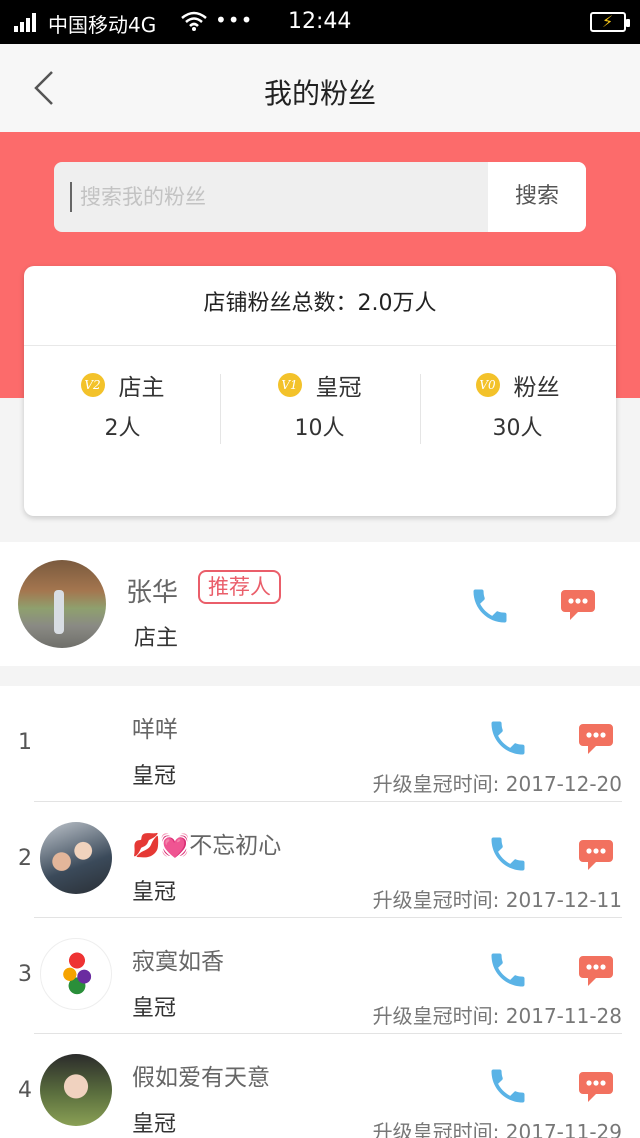  What do you see at coordinates (25, 1090) in the screenshot?
I see `item-index: 4` at bounding box center [25, 1090].